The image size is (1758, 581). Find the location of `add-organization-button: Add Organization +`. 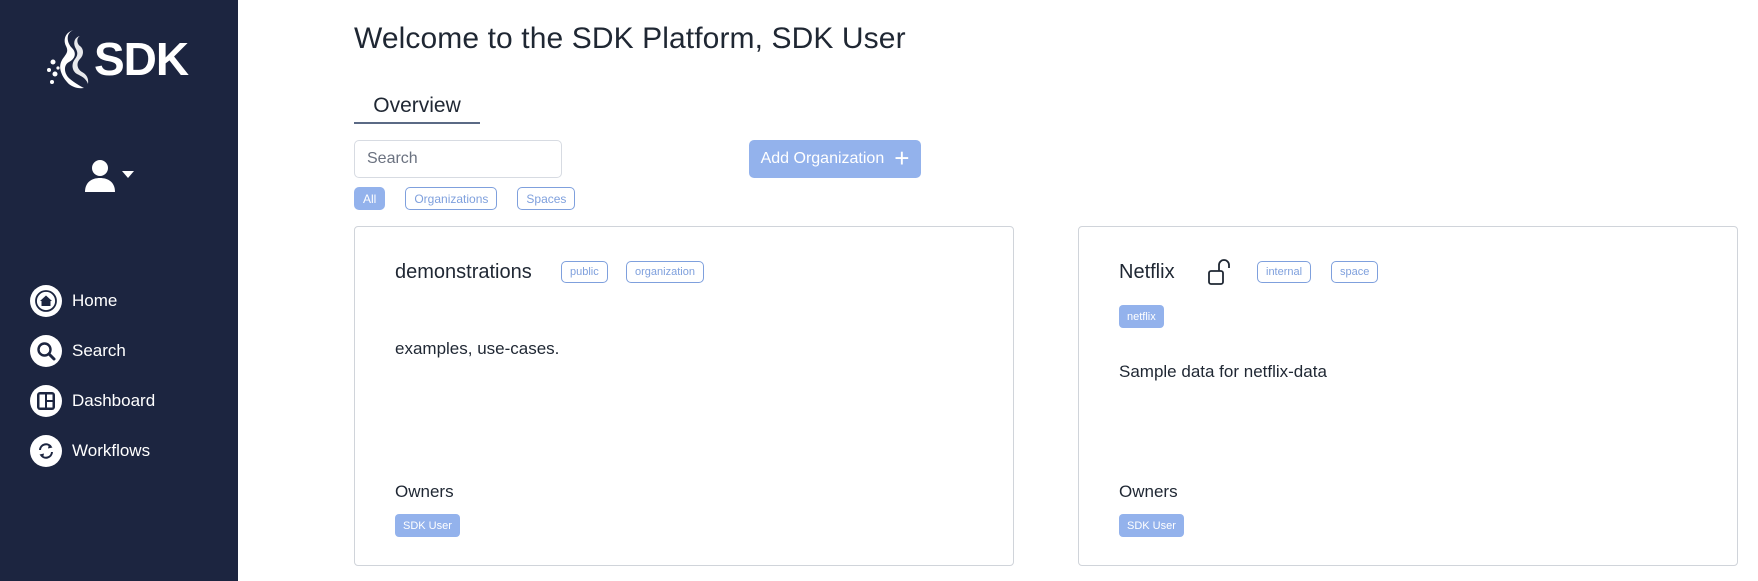

add-organization-button: Add Organization + is located at coordinates (835, 159).